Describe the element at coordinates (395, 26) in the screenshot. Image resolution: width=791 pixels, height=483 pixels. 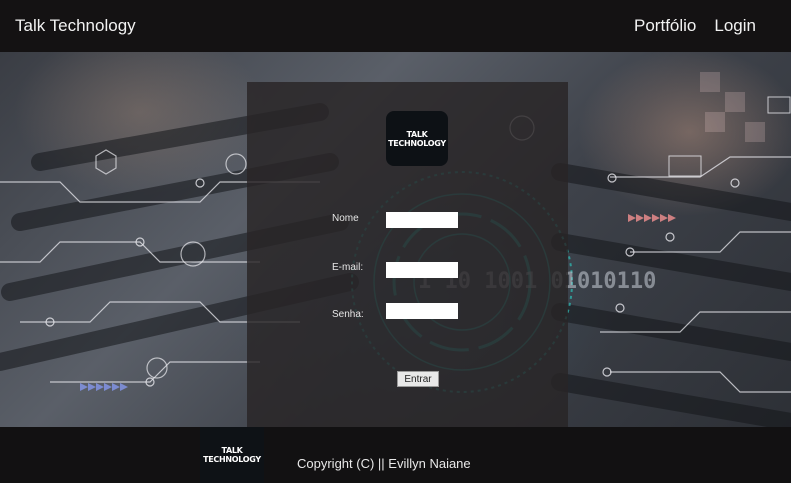
I see `top-navbar: Talk Technology Portfólio Login` at that location.